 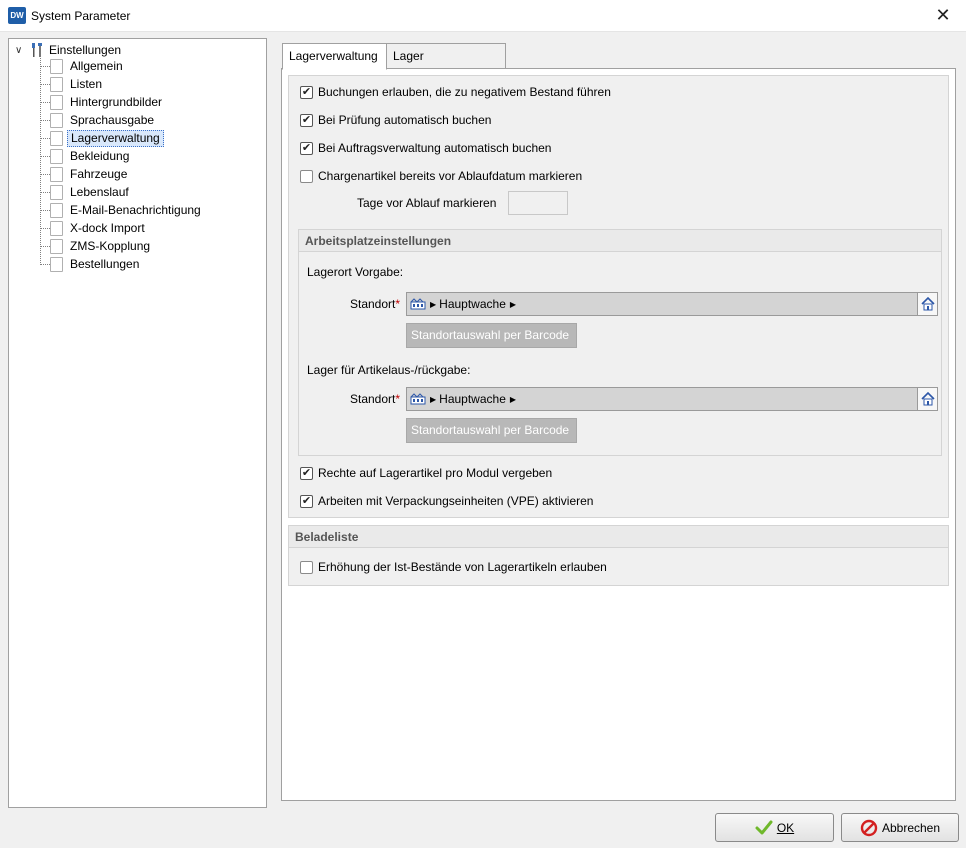 What do you see at coordinates (395, 120) in the screenshot?
I see `option-auto-book-check: ✔ Bei Prüfung automatisch buchen` at bounding box center [395, 120].